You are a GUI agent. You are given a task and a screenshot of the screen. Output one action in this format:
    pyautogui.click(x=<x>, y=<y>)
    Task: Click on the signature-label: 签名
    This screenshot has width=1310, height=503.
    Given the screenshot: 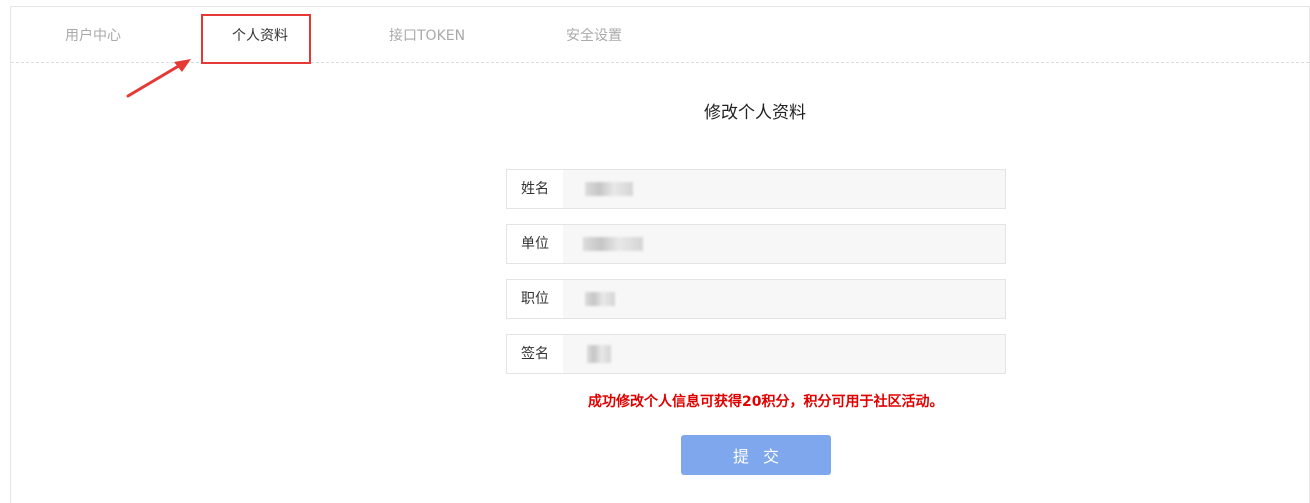 What is the action you would take?
    pyautogui.click(x=535, y=354)
    